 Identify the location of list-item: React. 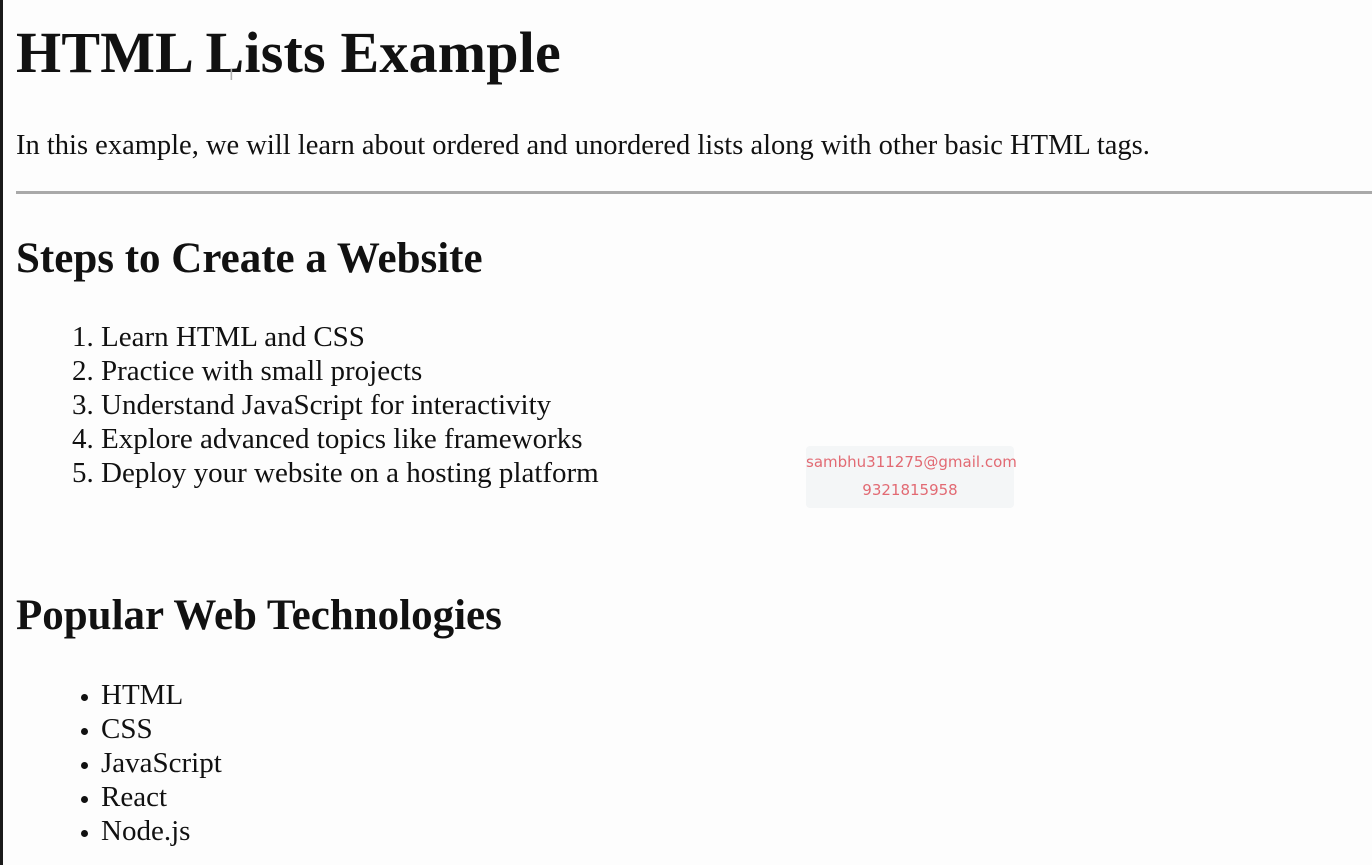
(161, 797).